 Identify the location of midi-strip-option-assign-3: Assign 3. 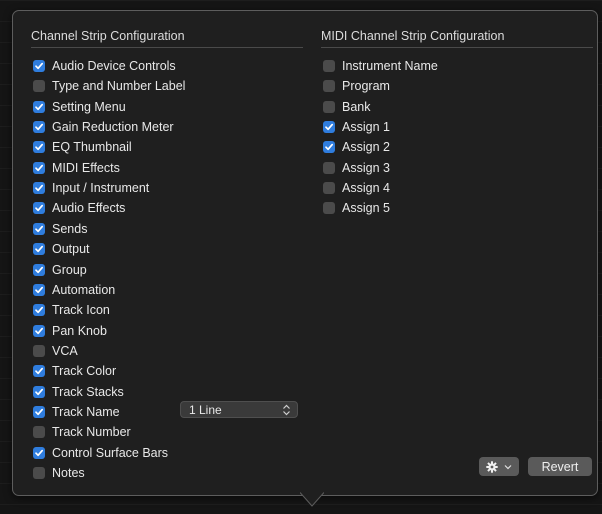
(356, 168).